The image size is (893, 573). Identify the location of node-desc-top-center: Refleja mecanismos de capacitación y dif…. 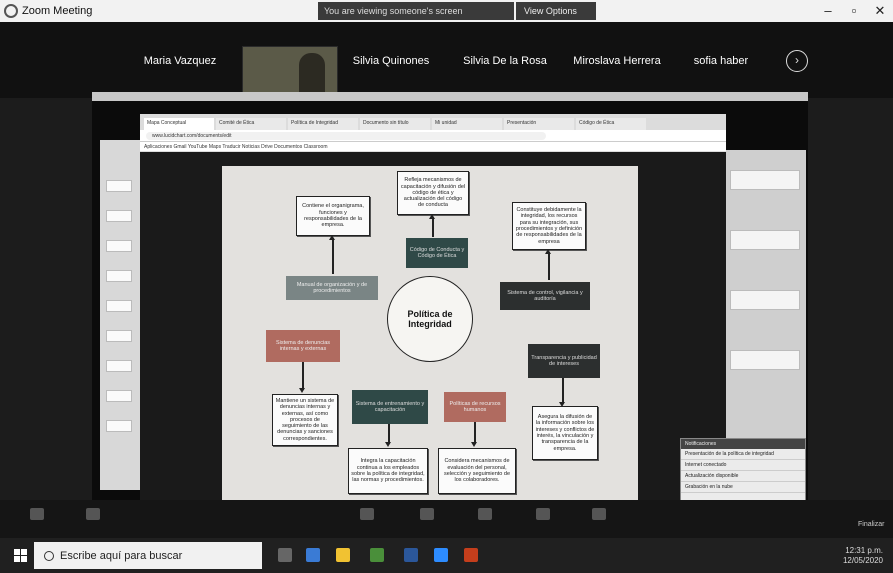
(433, 193).